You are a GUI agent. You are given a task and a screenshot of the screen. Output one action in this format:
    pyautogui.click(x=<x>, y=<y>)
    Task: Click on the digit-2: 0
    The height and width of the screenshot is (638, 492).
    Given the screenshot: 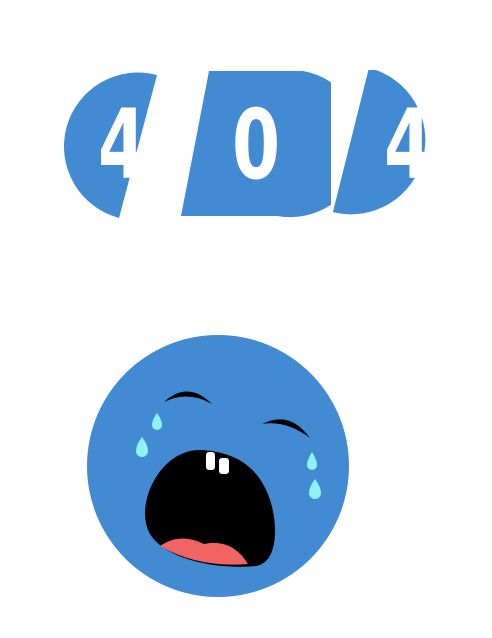 What is the action you would take?
    pyautogui.click(x=256, y=145)
    